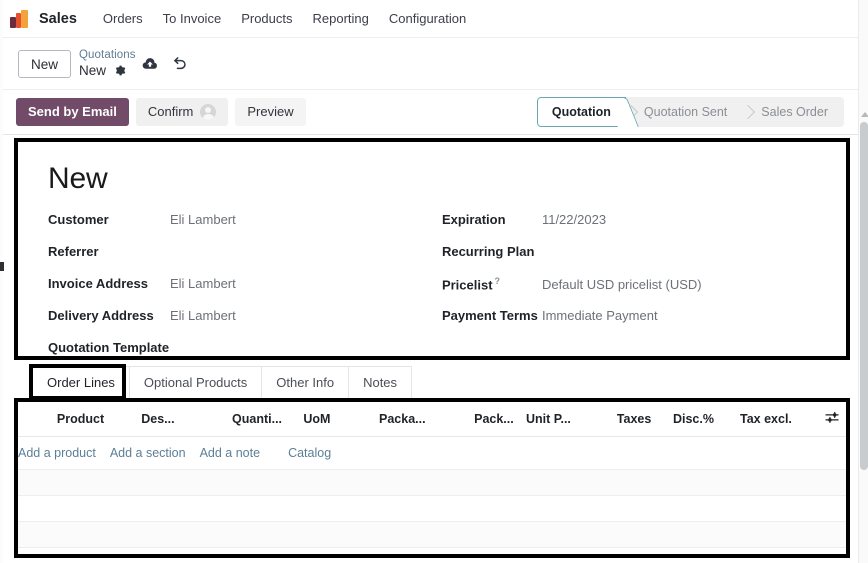  What do you see at coordinates (20, 19) in the screenshot?
I see `sales-bars-icon` at bounding box center [20, 19].